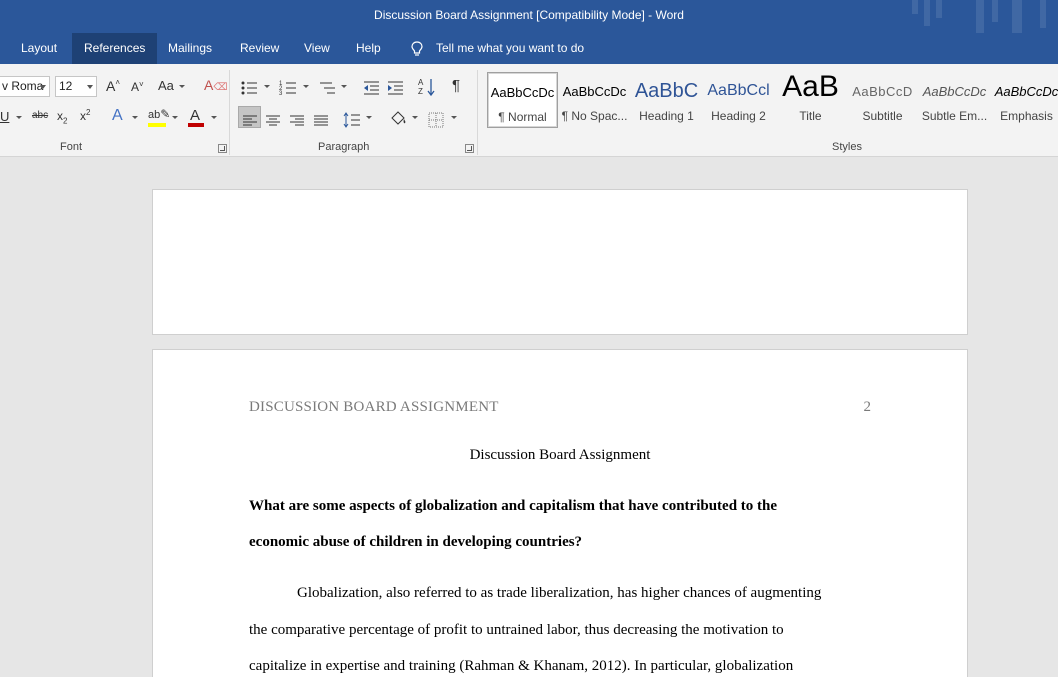 Image resolution: width=1058 pixels, height=677 pixels. What do you see at coordinates (666, 91) in the screenshot?
I see `style-sample: AaBbC` at bounding box center [666, 91].